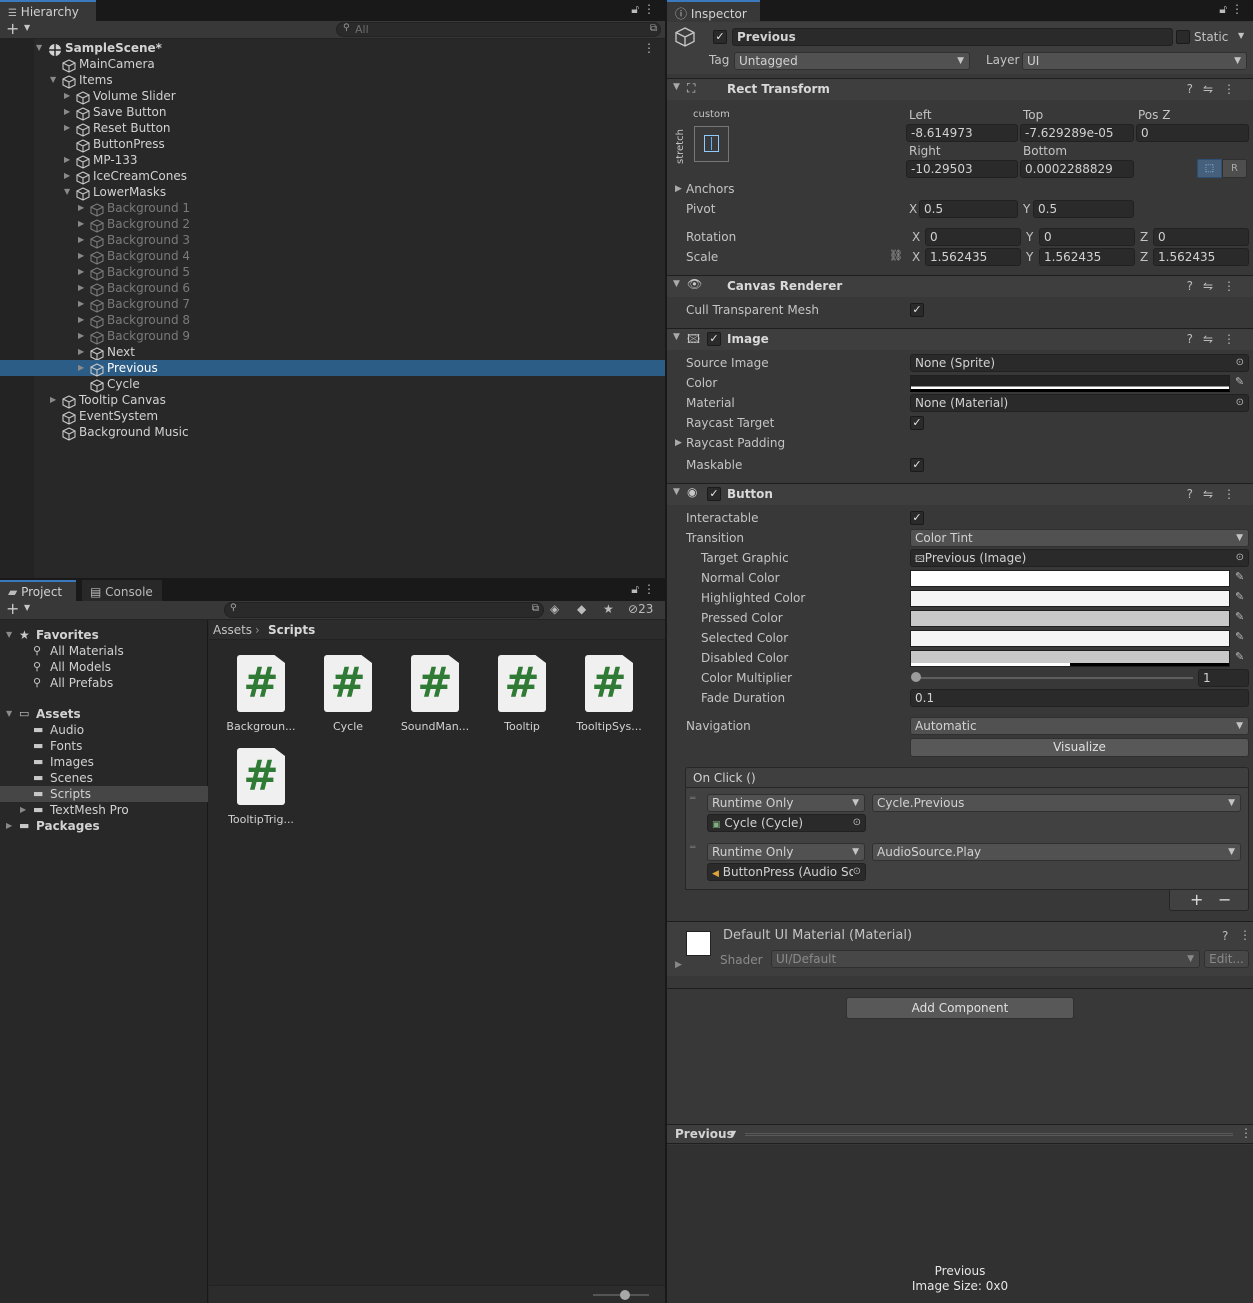  I want to click on cull-checkbox: ✓, so click(917, 310).